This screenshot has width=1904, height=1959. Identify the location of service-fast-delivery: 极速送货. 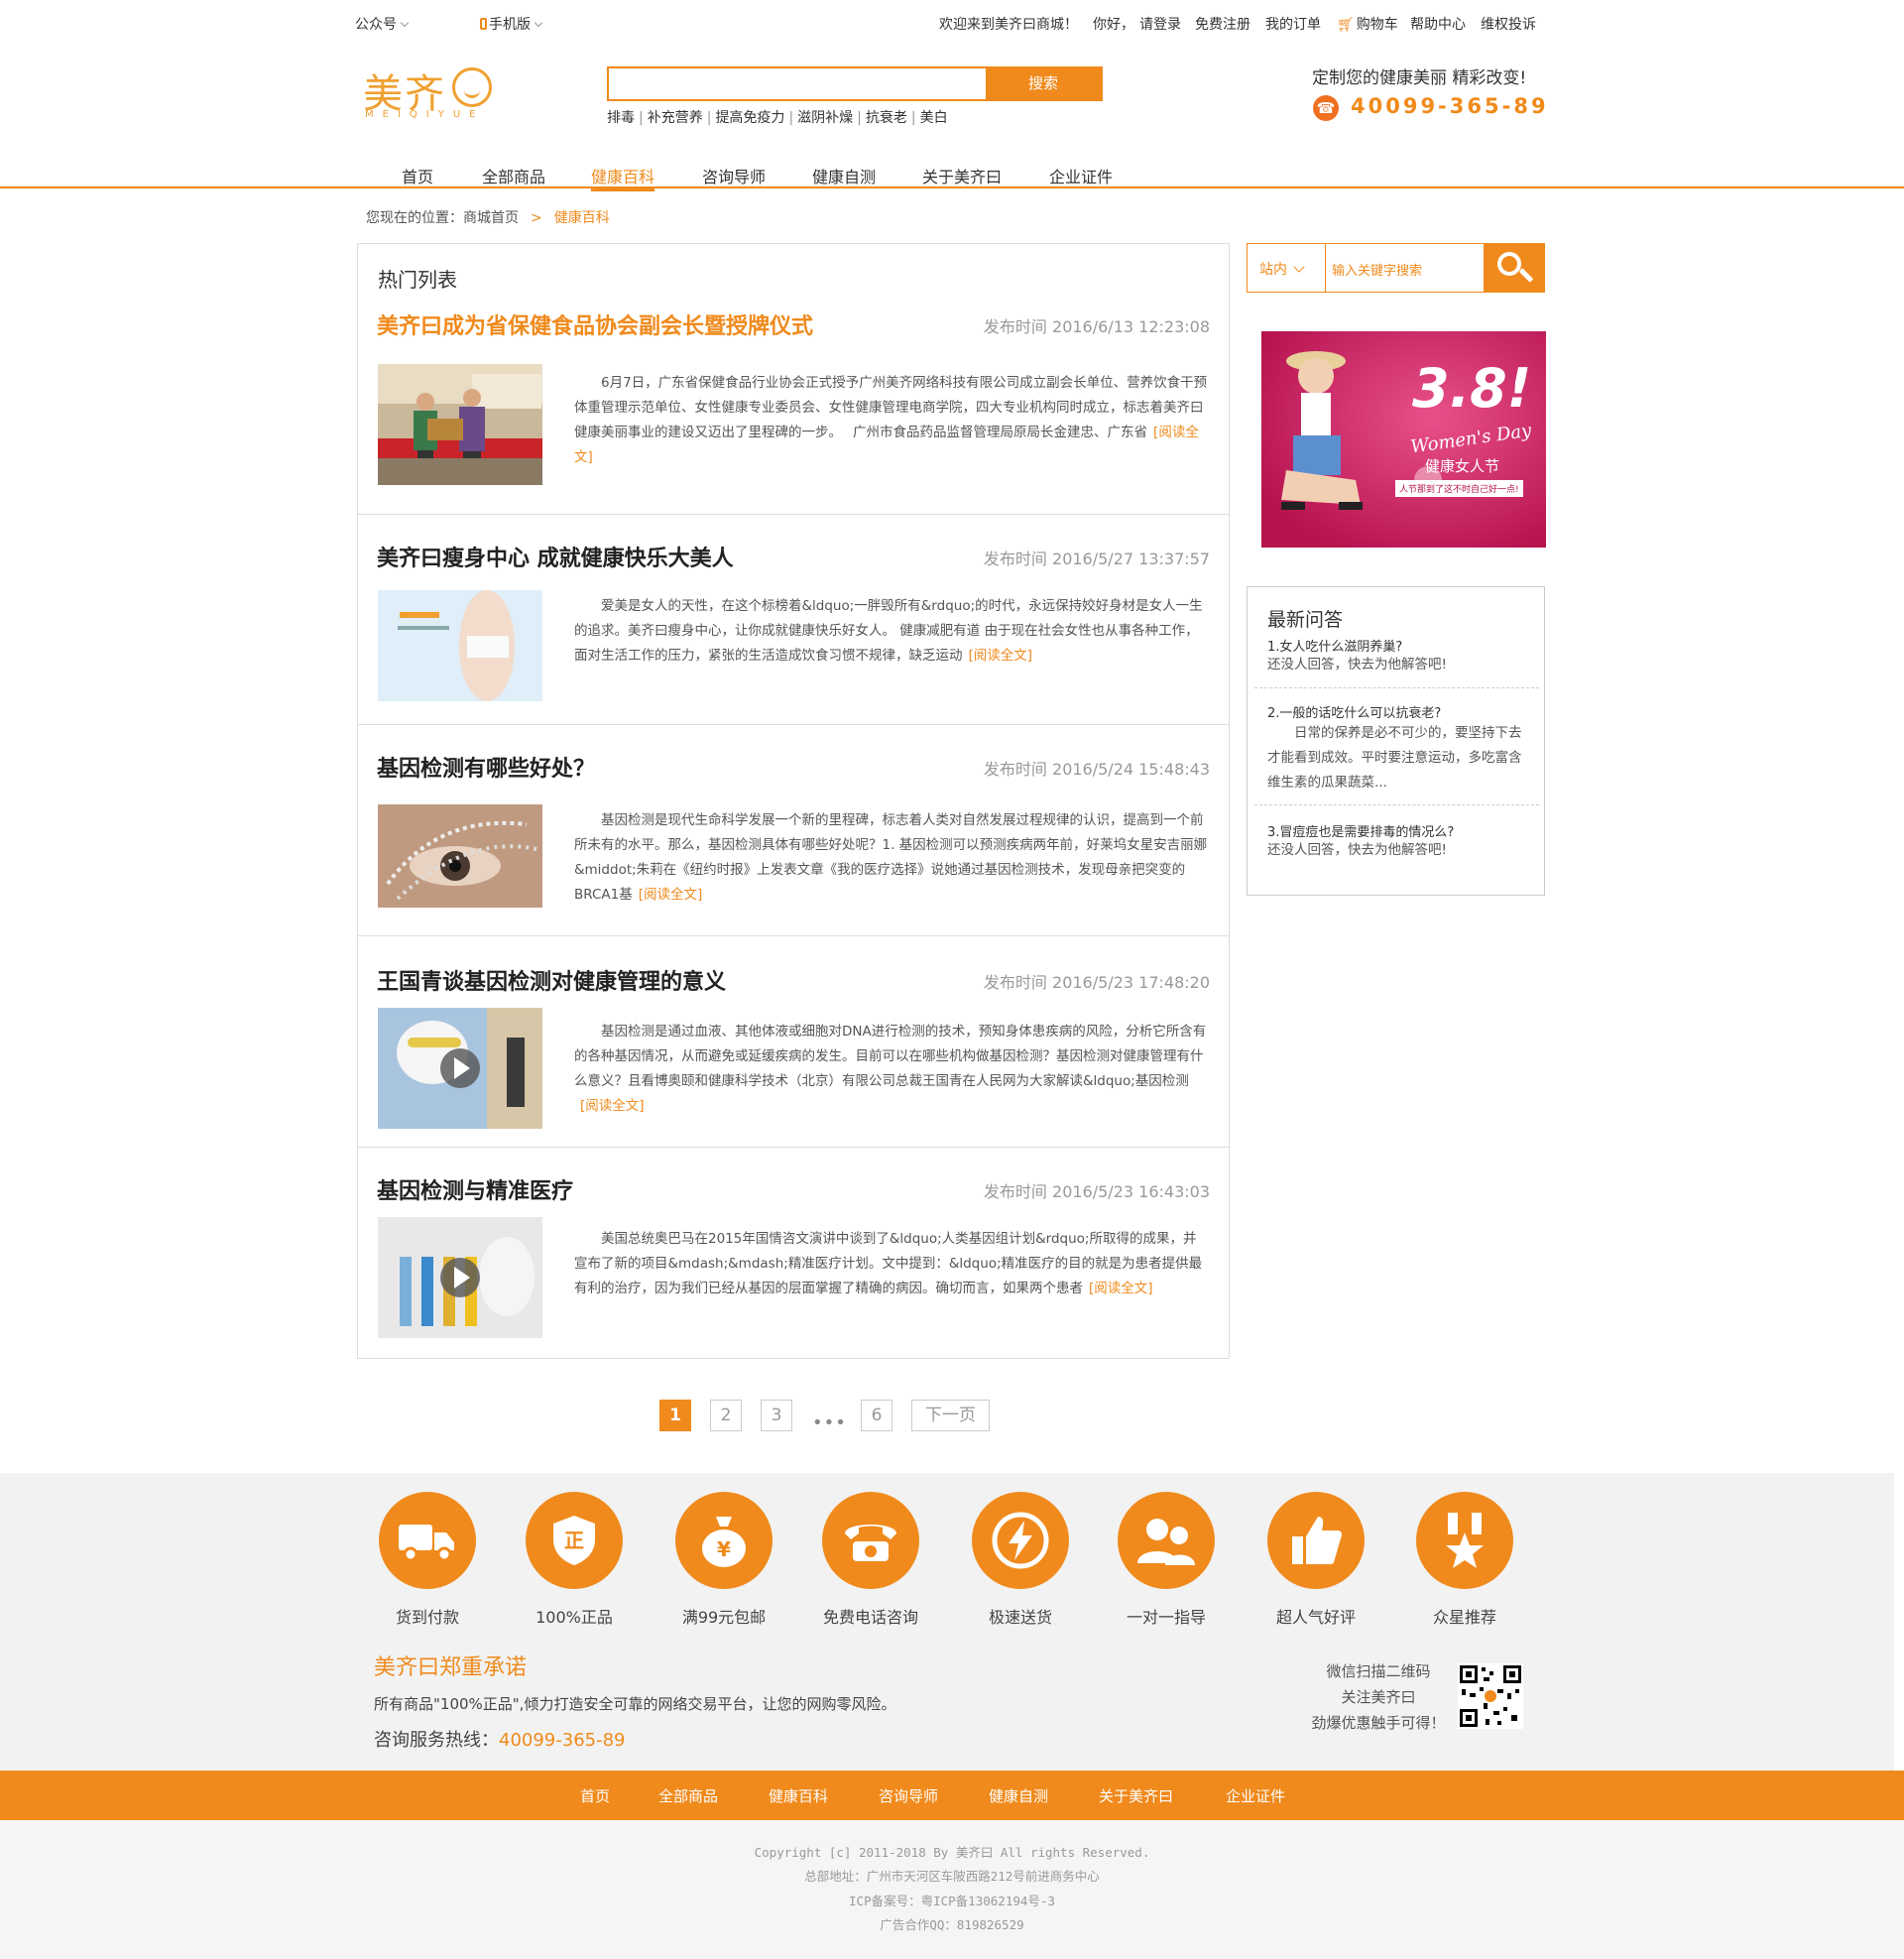
(1020, 1559).